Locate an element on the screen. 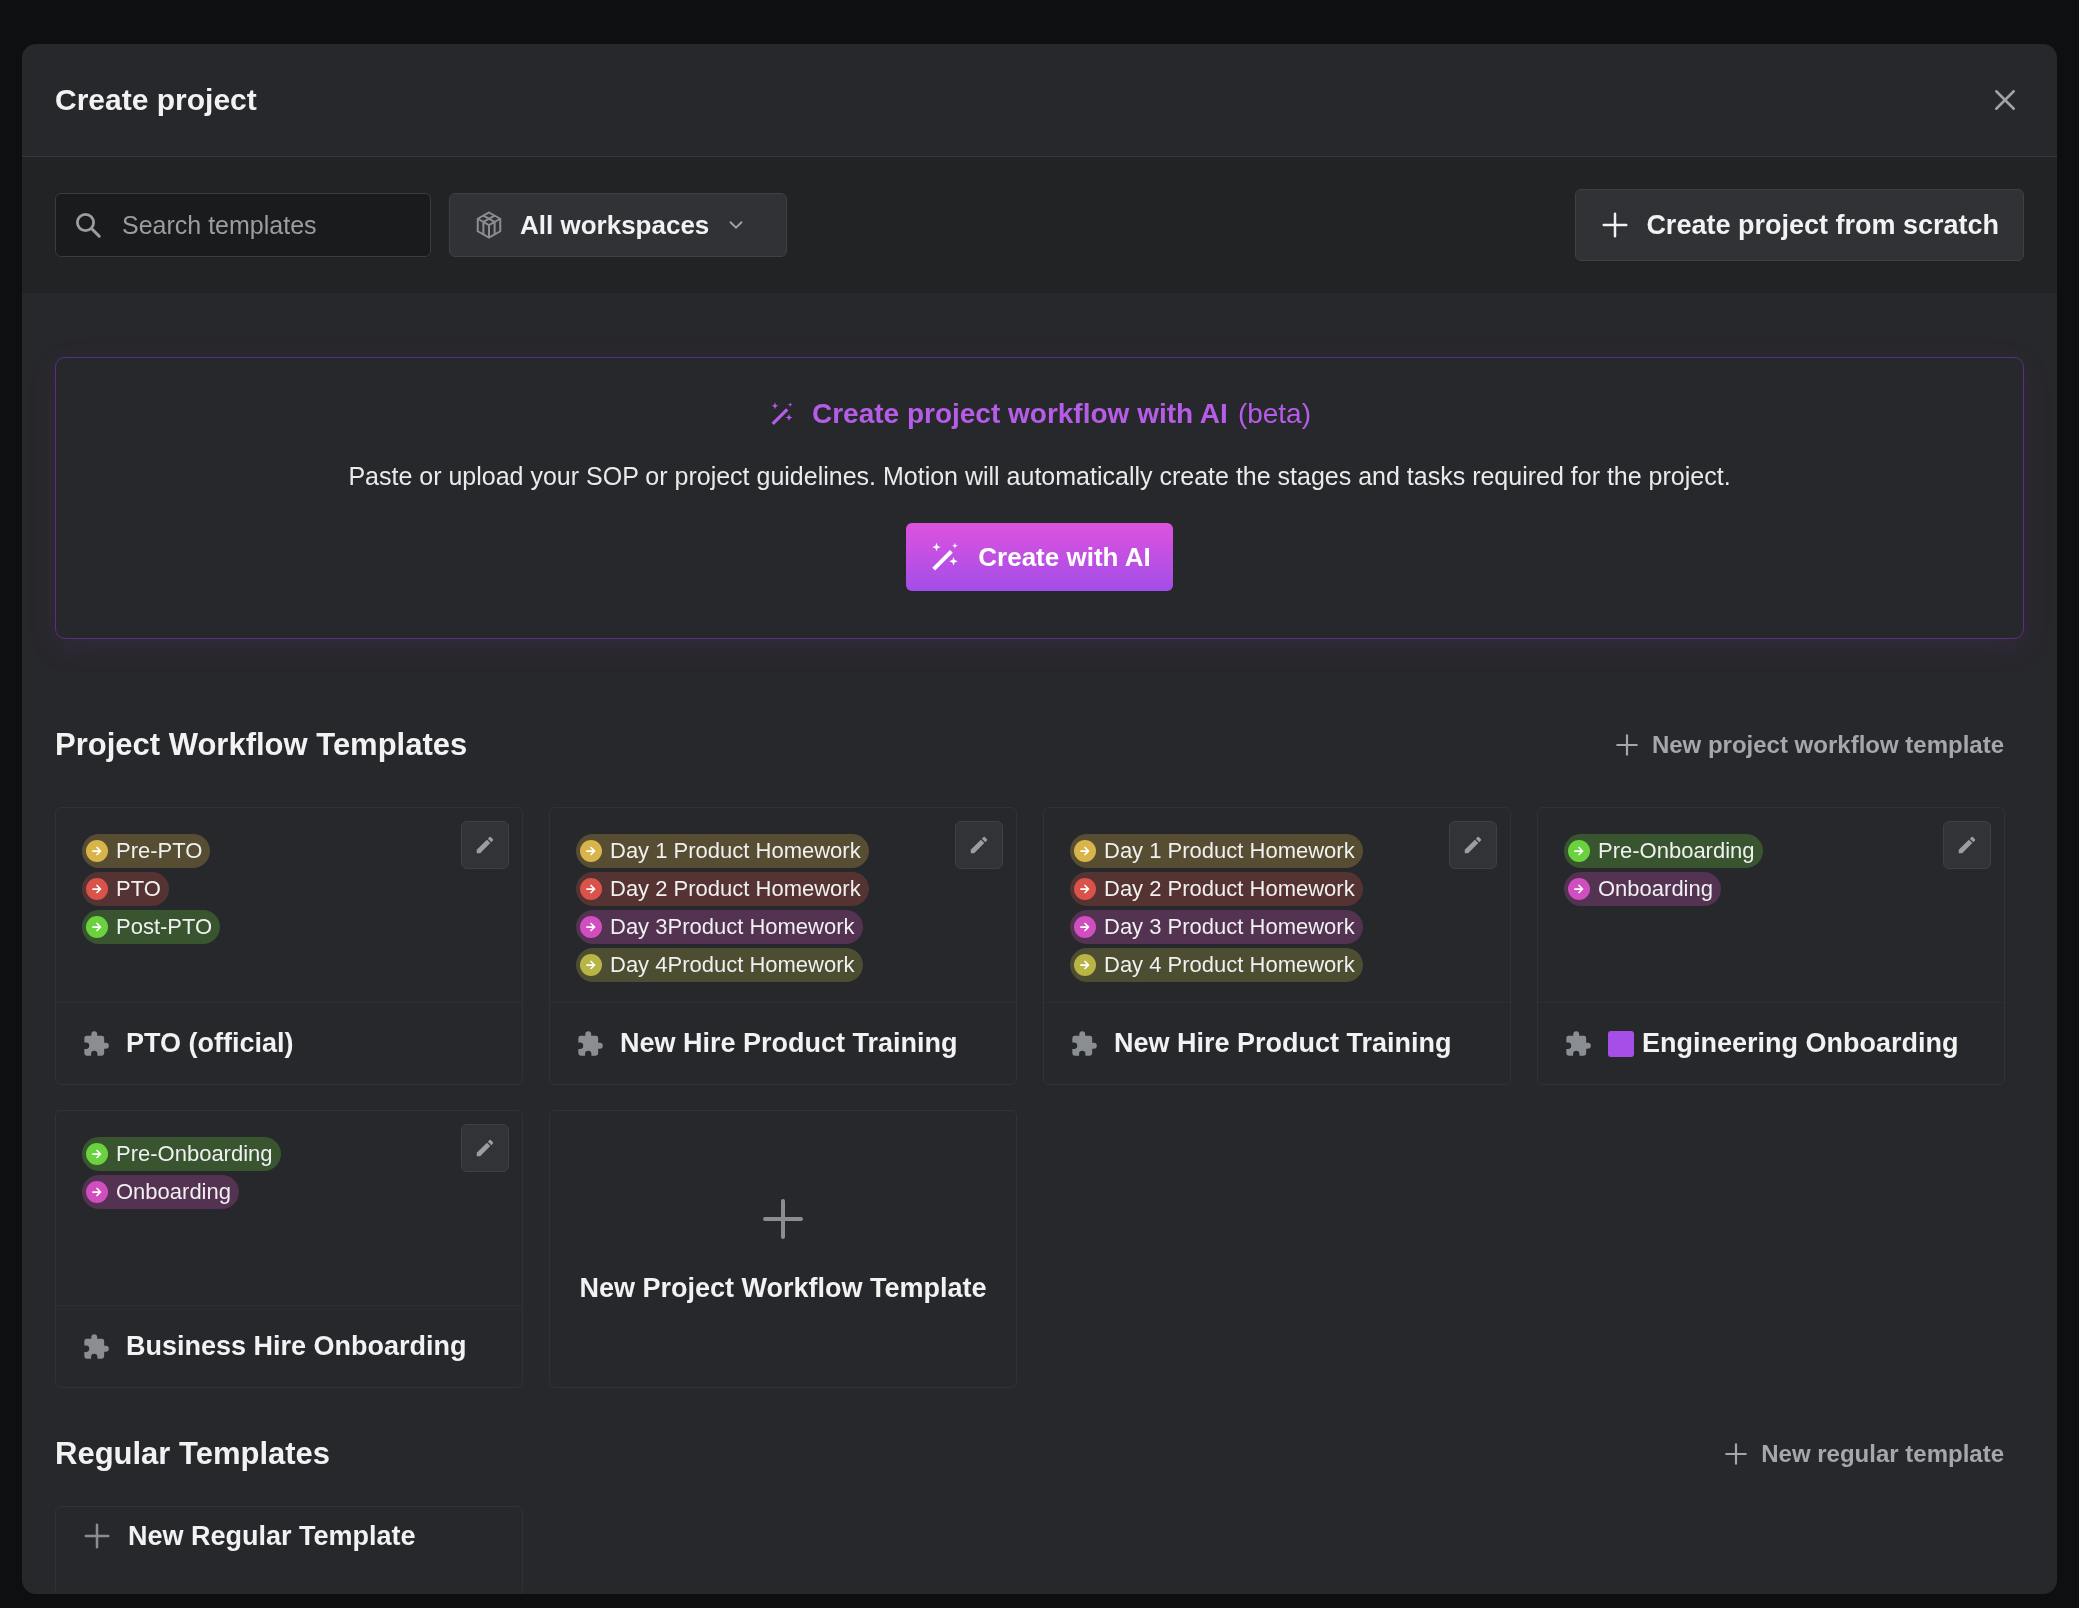  template-name: Business Hire Onboarding is located at coordinates (296, 1346).